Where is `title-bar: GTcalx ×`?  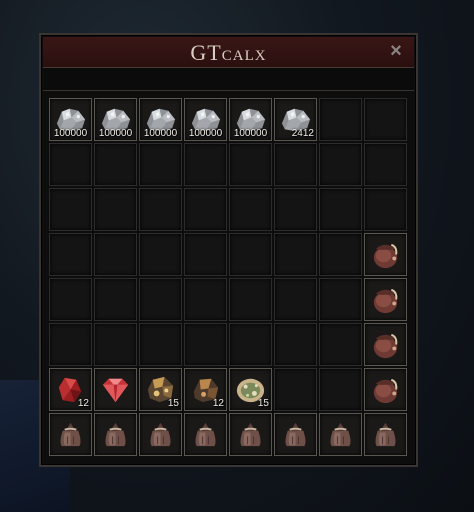
title-bar: GTcalx × is located at coordinates (228, 52).